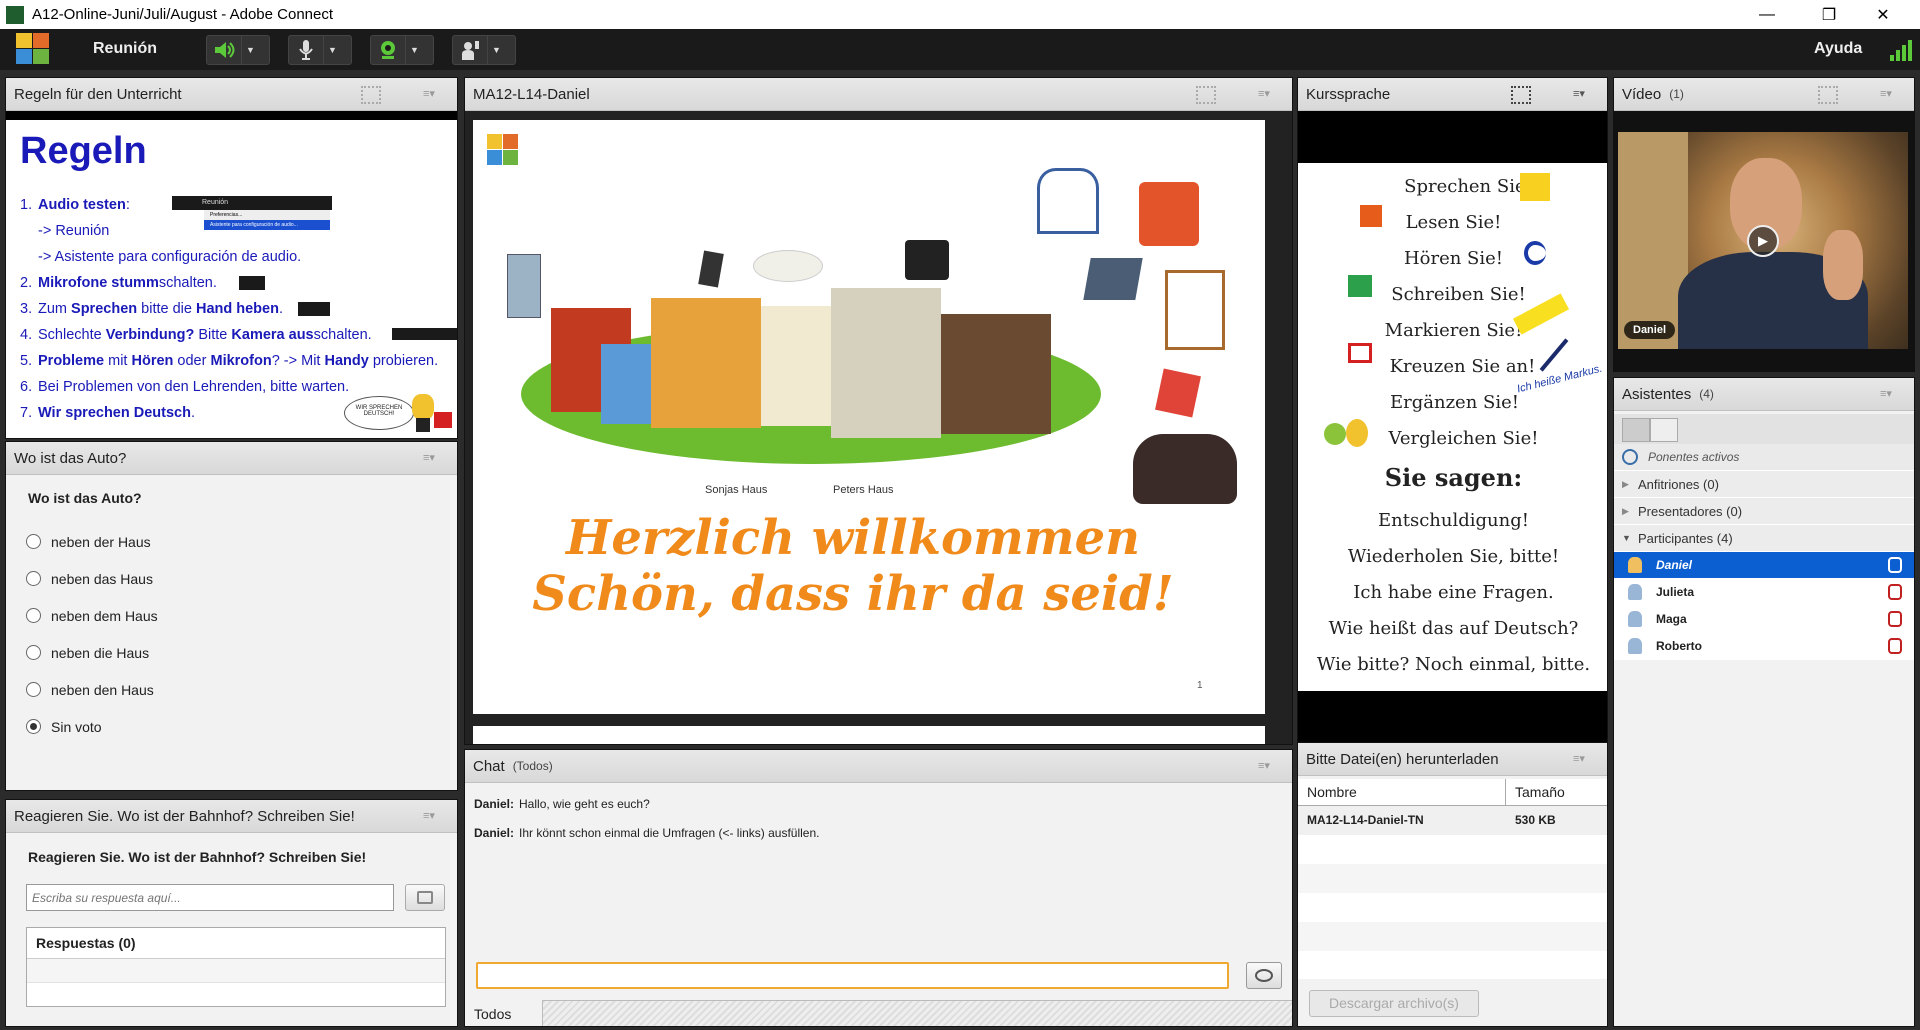 Image resolution: width=1920 pixels, height=1030 pixels. I want to click on poll-option: neben dem Haus, so click(231, 615).